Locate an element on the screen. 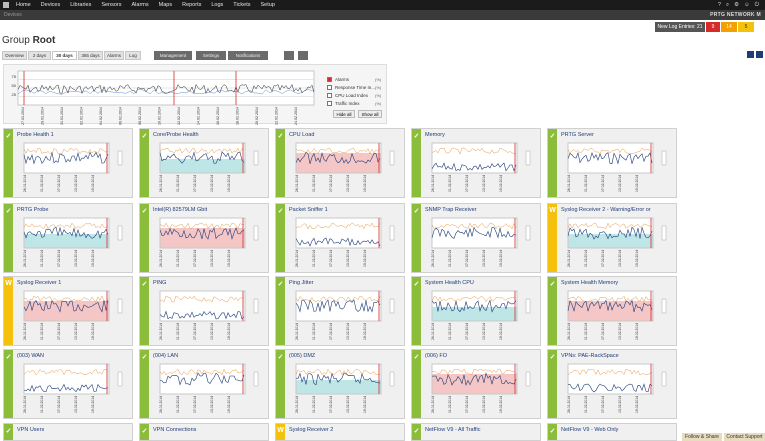  nav-item-maps: Maps is located at coordinates (165, 5).